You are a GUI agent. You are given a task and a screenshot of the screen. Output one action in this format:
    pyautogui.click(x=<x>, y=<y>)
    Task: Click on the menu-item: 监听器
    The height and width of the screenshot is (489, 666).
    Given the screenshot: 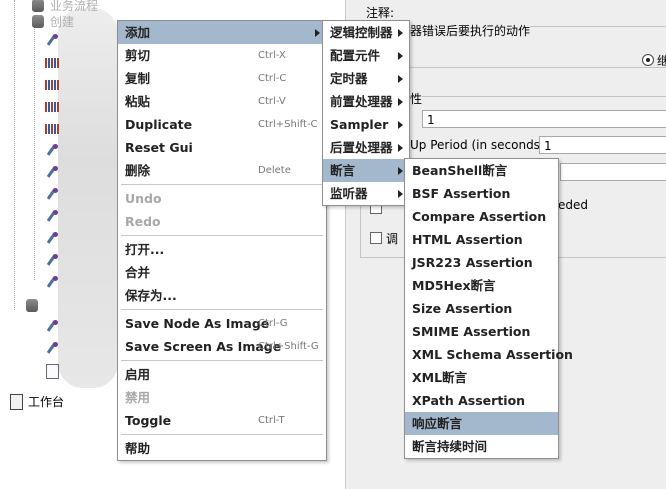 What is the action you would take?
    pyautogui.click(x=366, y=193)
    